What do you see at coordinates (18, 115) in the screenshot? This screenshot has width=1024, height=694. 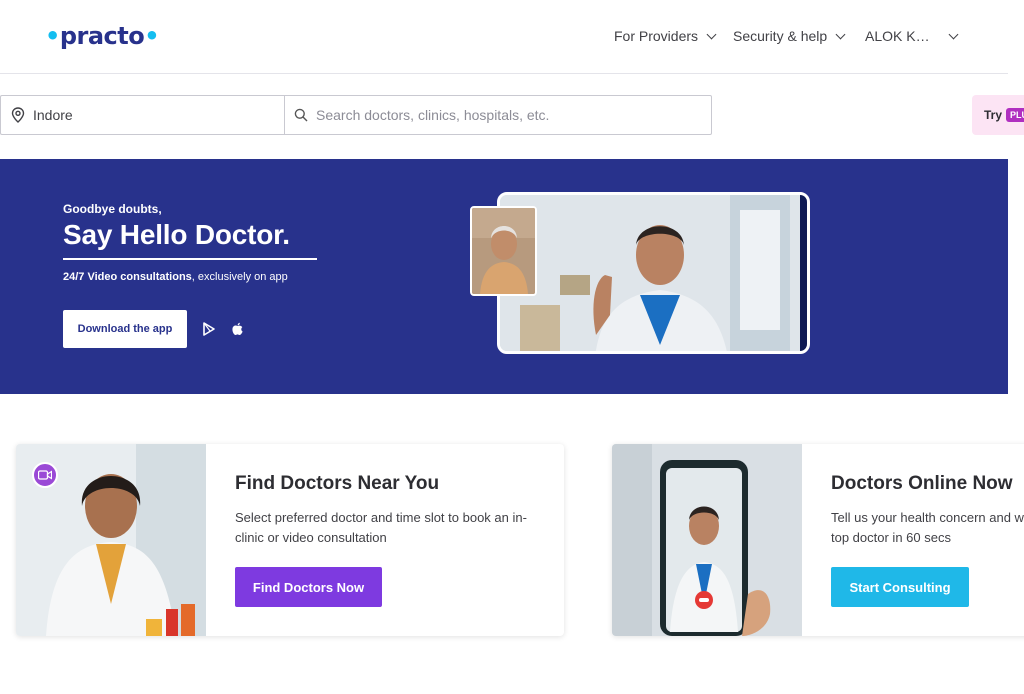 I see `location-pin-icon` at bounding box center [18, 115].